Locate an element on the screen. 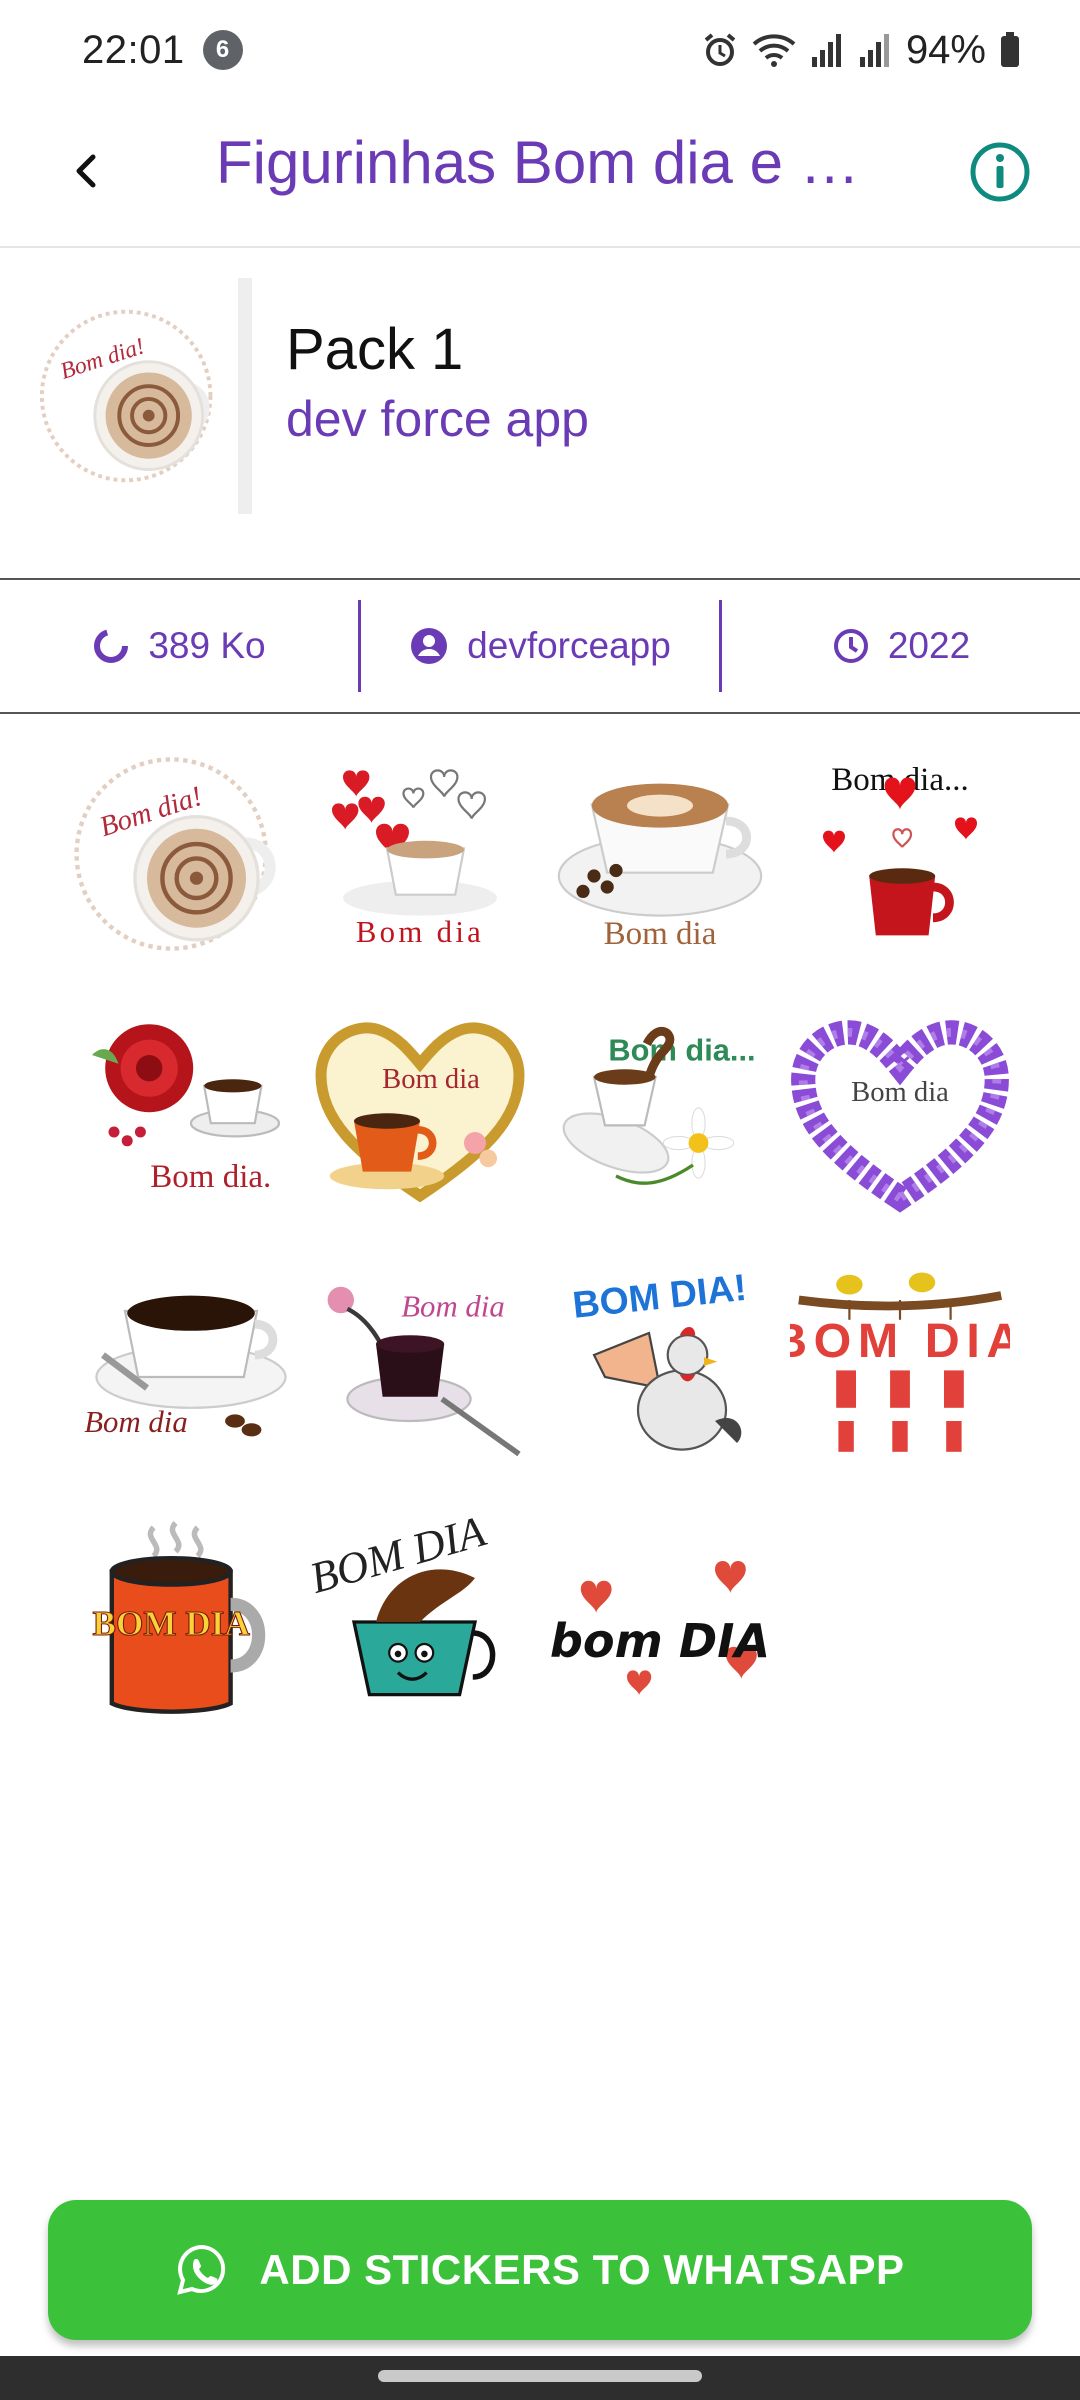 Image resolution: width=1080 pixels, height=2400 pixels. heart-coffee-icon: Bom dia is located at coordinates (420, 1112).